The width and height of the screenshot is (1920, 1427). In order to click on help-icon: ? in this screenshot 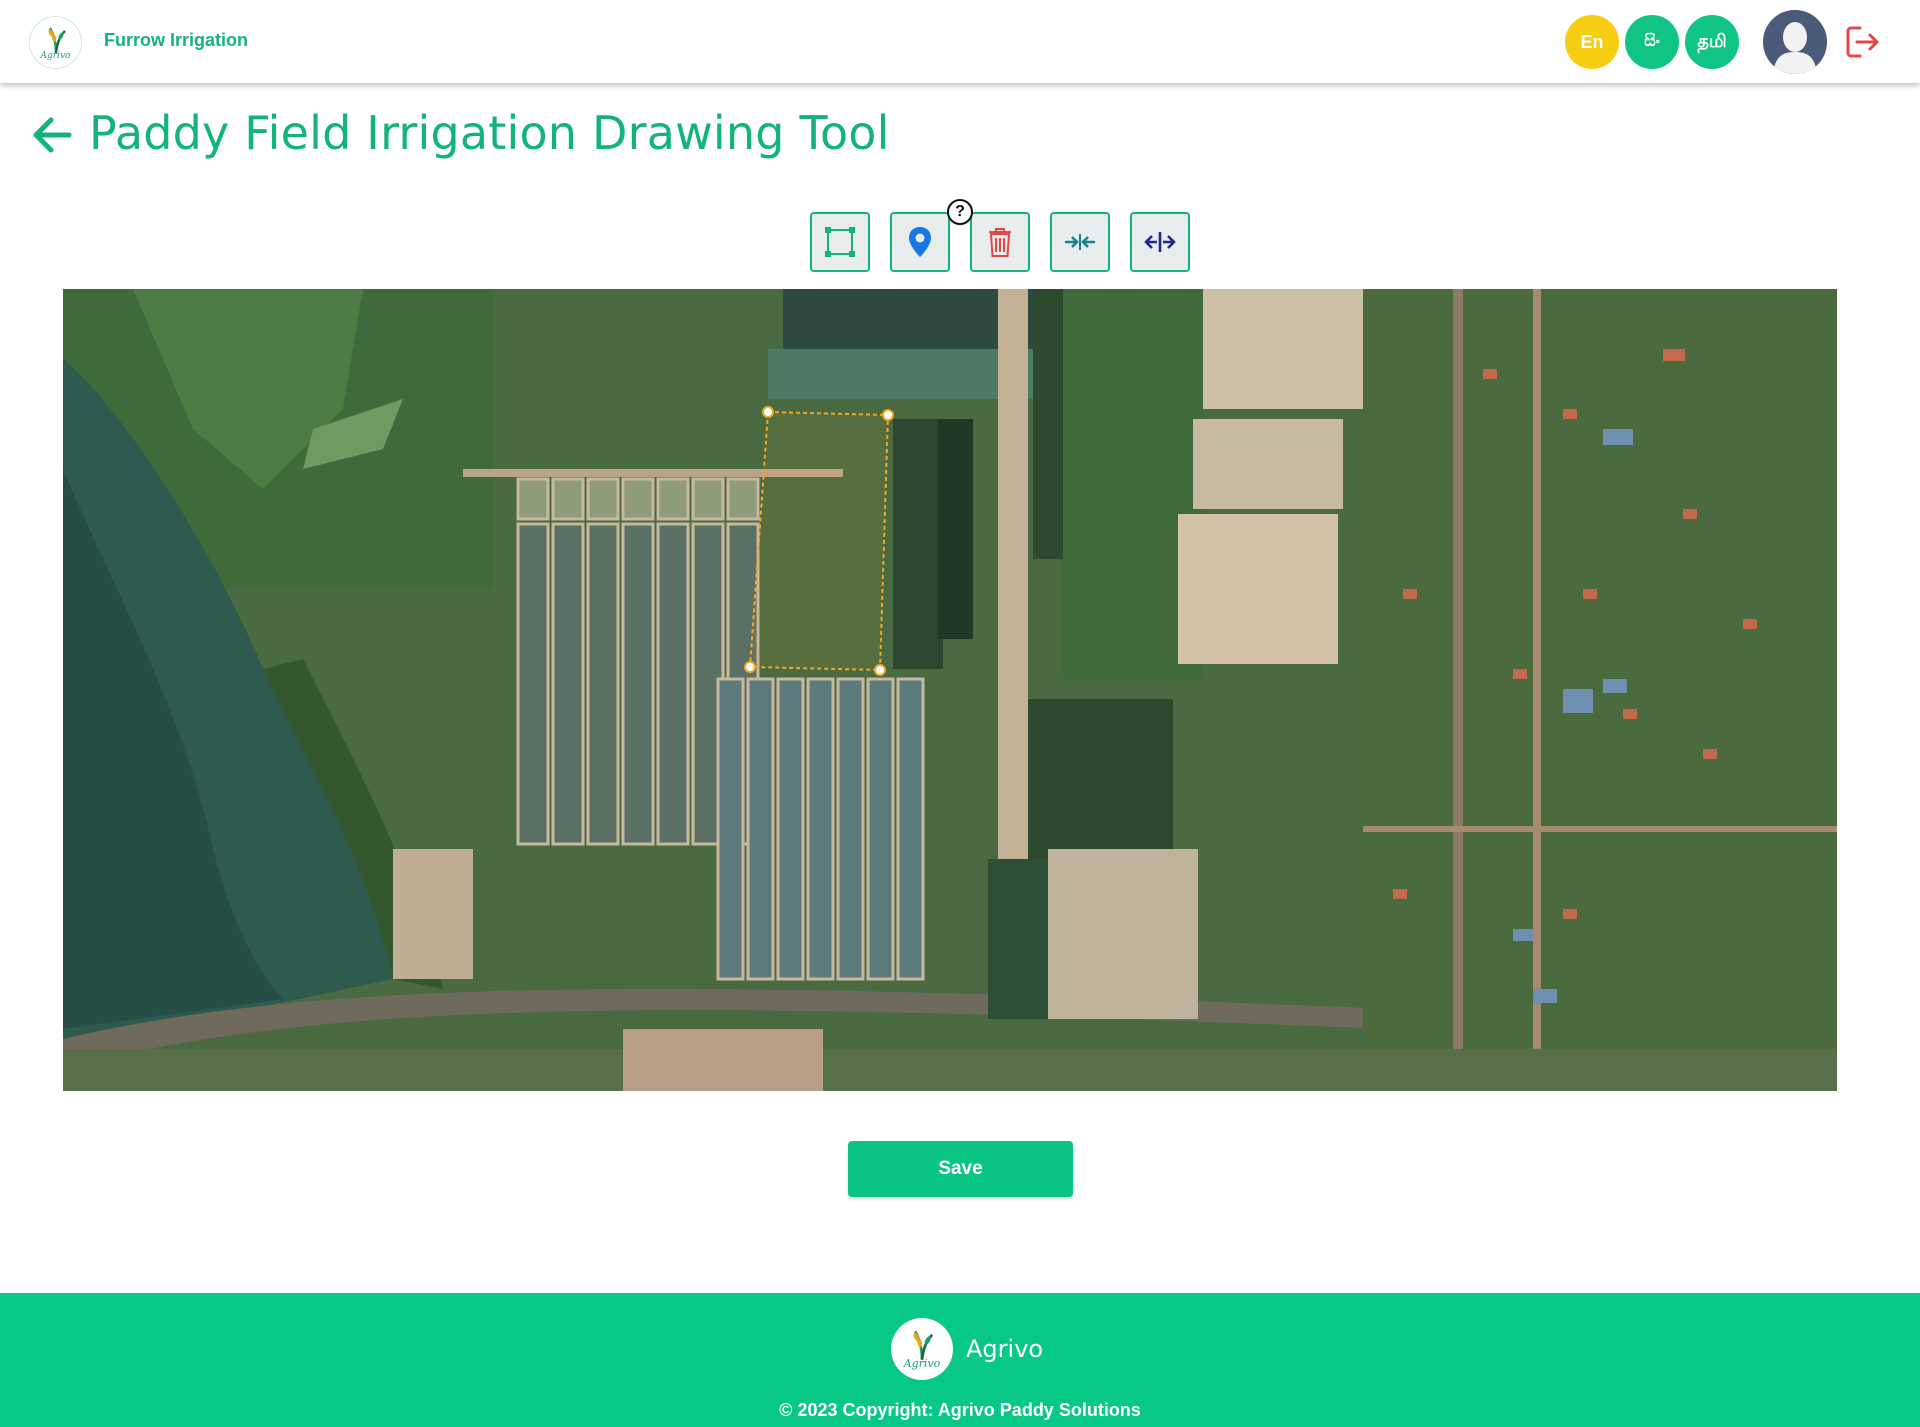, I will do `click(960, 212)`.